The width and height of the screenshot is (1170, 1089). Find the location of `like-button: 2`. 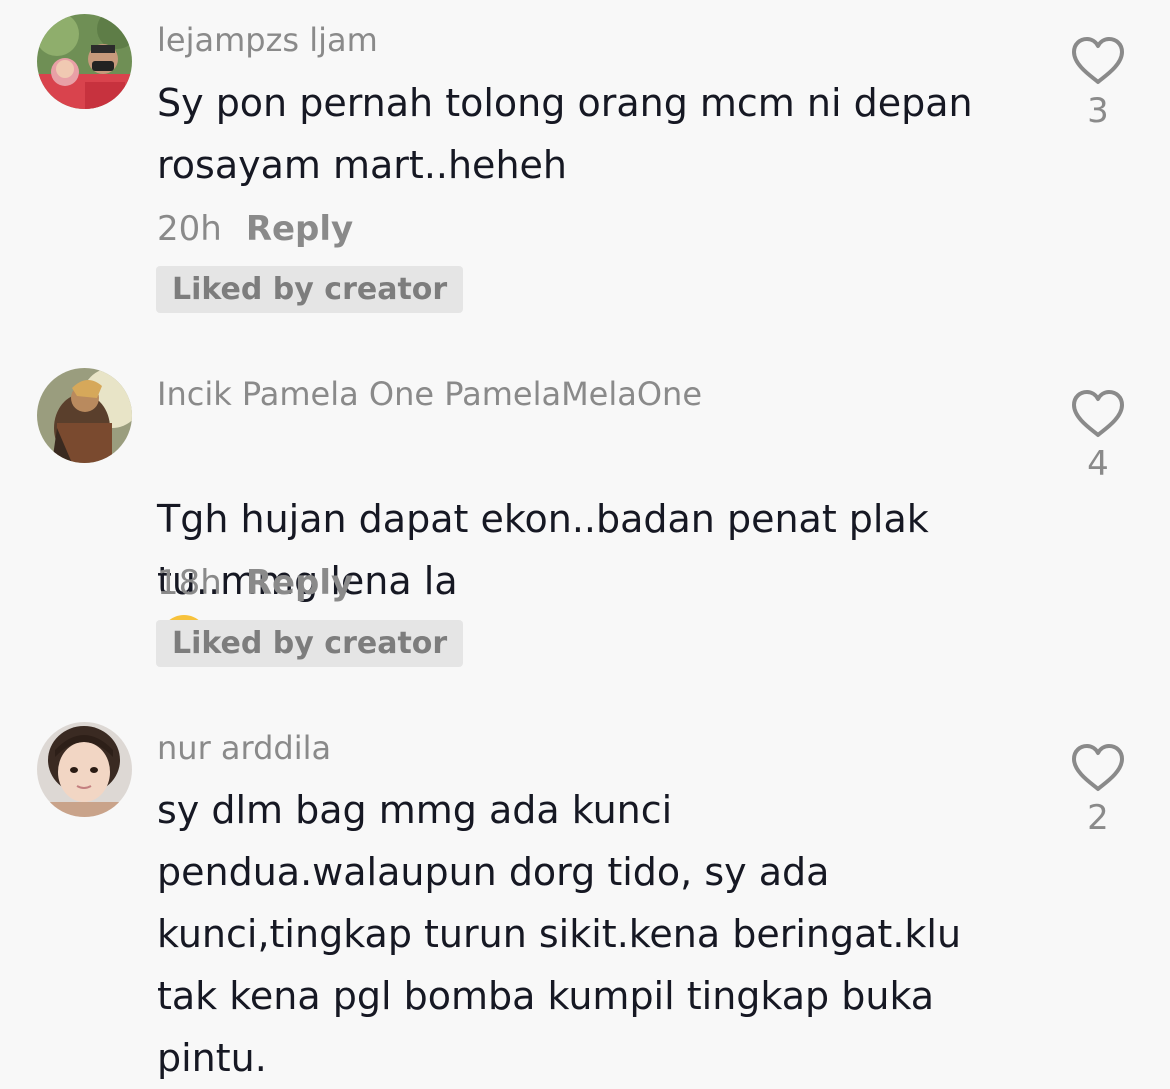

like-button: 2 is located at coordinates (1098, 790).